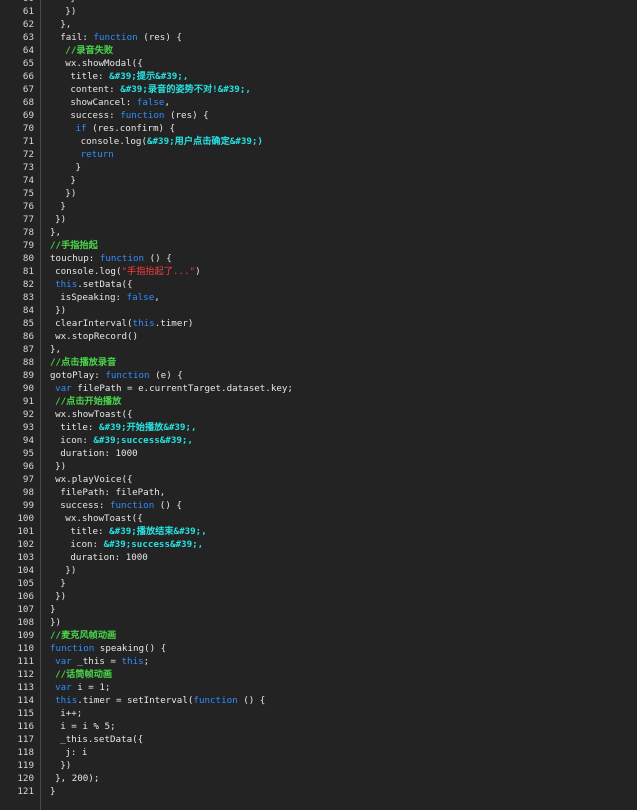  I want to click on code-line: 99 success: function () {, so click(318, 505).